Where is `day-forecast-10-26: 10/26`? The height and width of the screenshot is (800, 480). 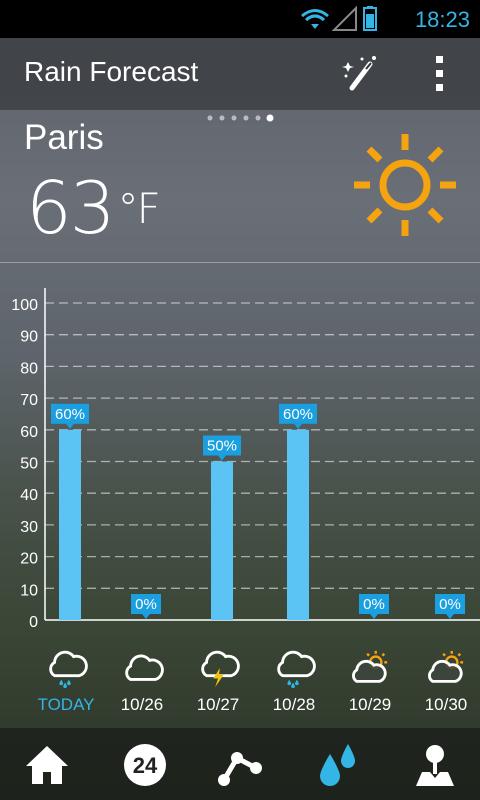
day-forecast-10-26: 10/26 is located at coordinates (142, 679).